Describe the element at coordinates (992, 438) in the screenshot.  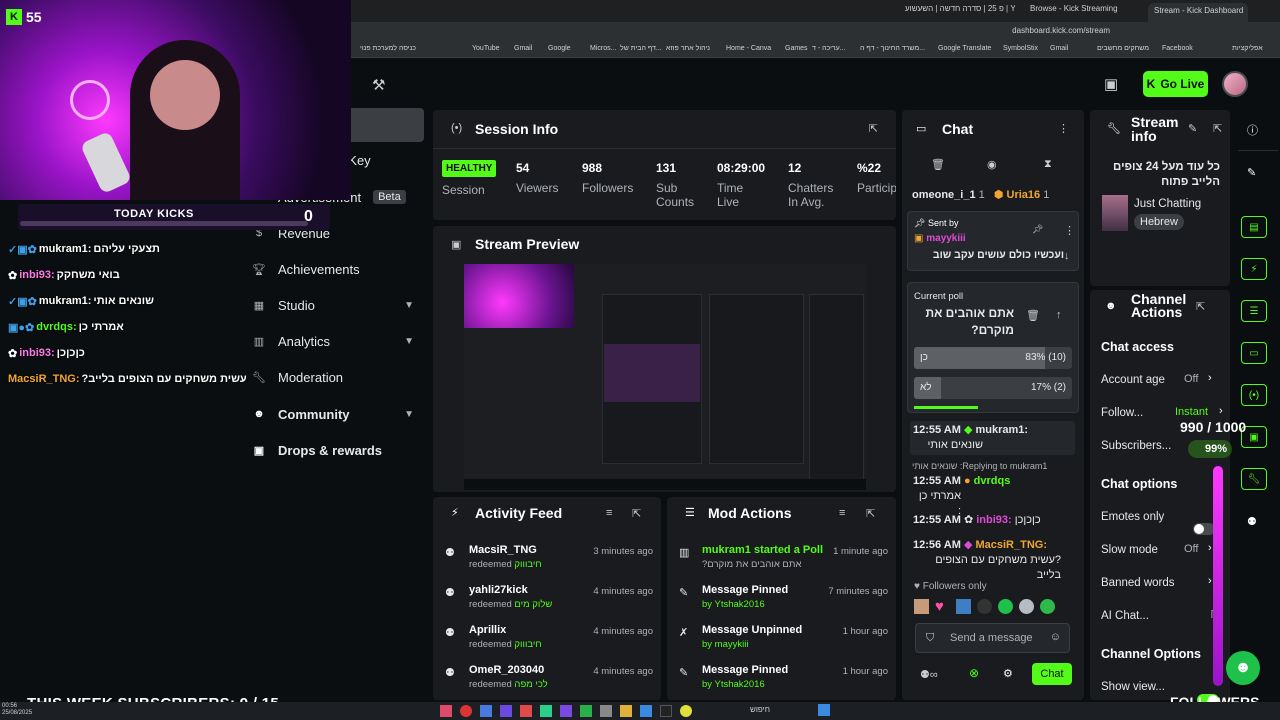
I see `chat-message: 12:55 AM ◆ mukram1: שונאים אותי` at that location.